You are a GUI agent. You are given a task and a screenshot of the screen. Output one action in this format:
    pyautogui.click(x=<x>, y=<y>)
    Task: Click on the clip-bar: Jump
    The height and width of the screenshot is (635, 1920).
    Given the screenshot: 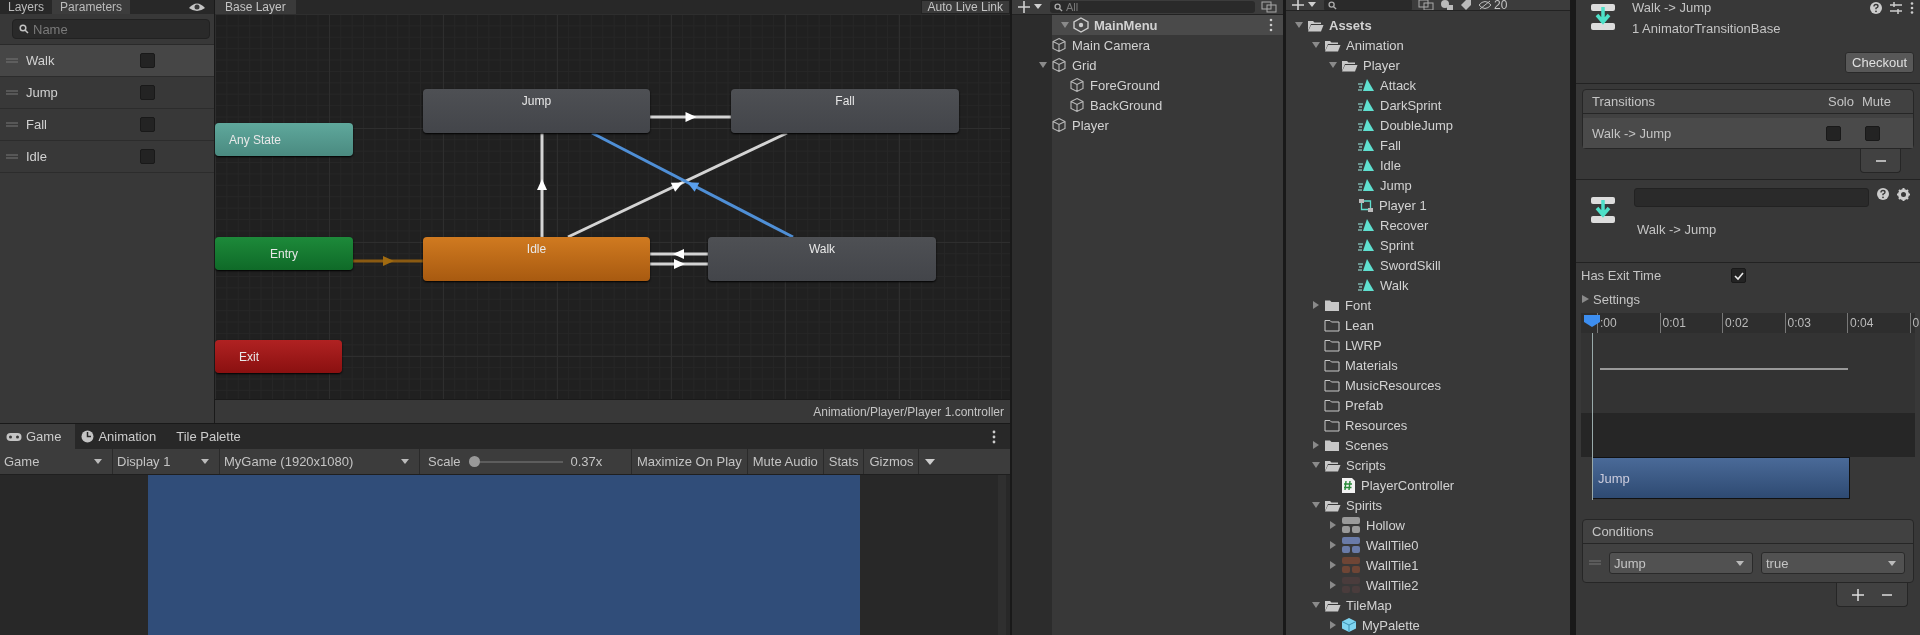 What is the action you would take?
    pyautogui.click(x=1721, y=478)
    